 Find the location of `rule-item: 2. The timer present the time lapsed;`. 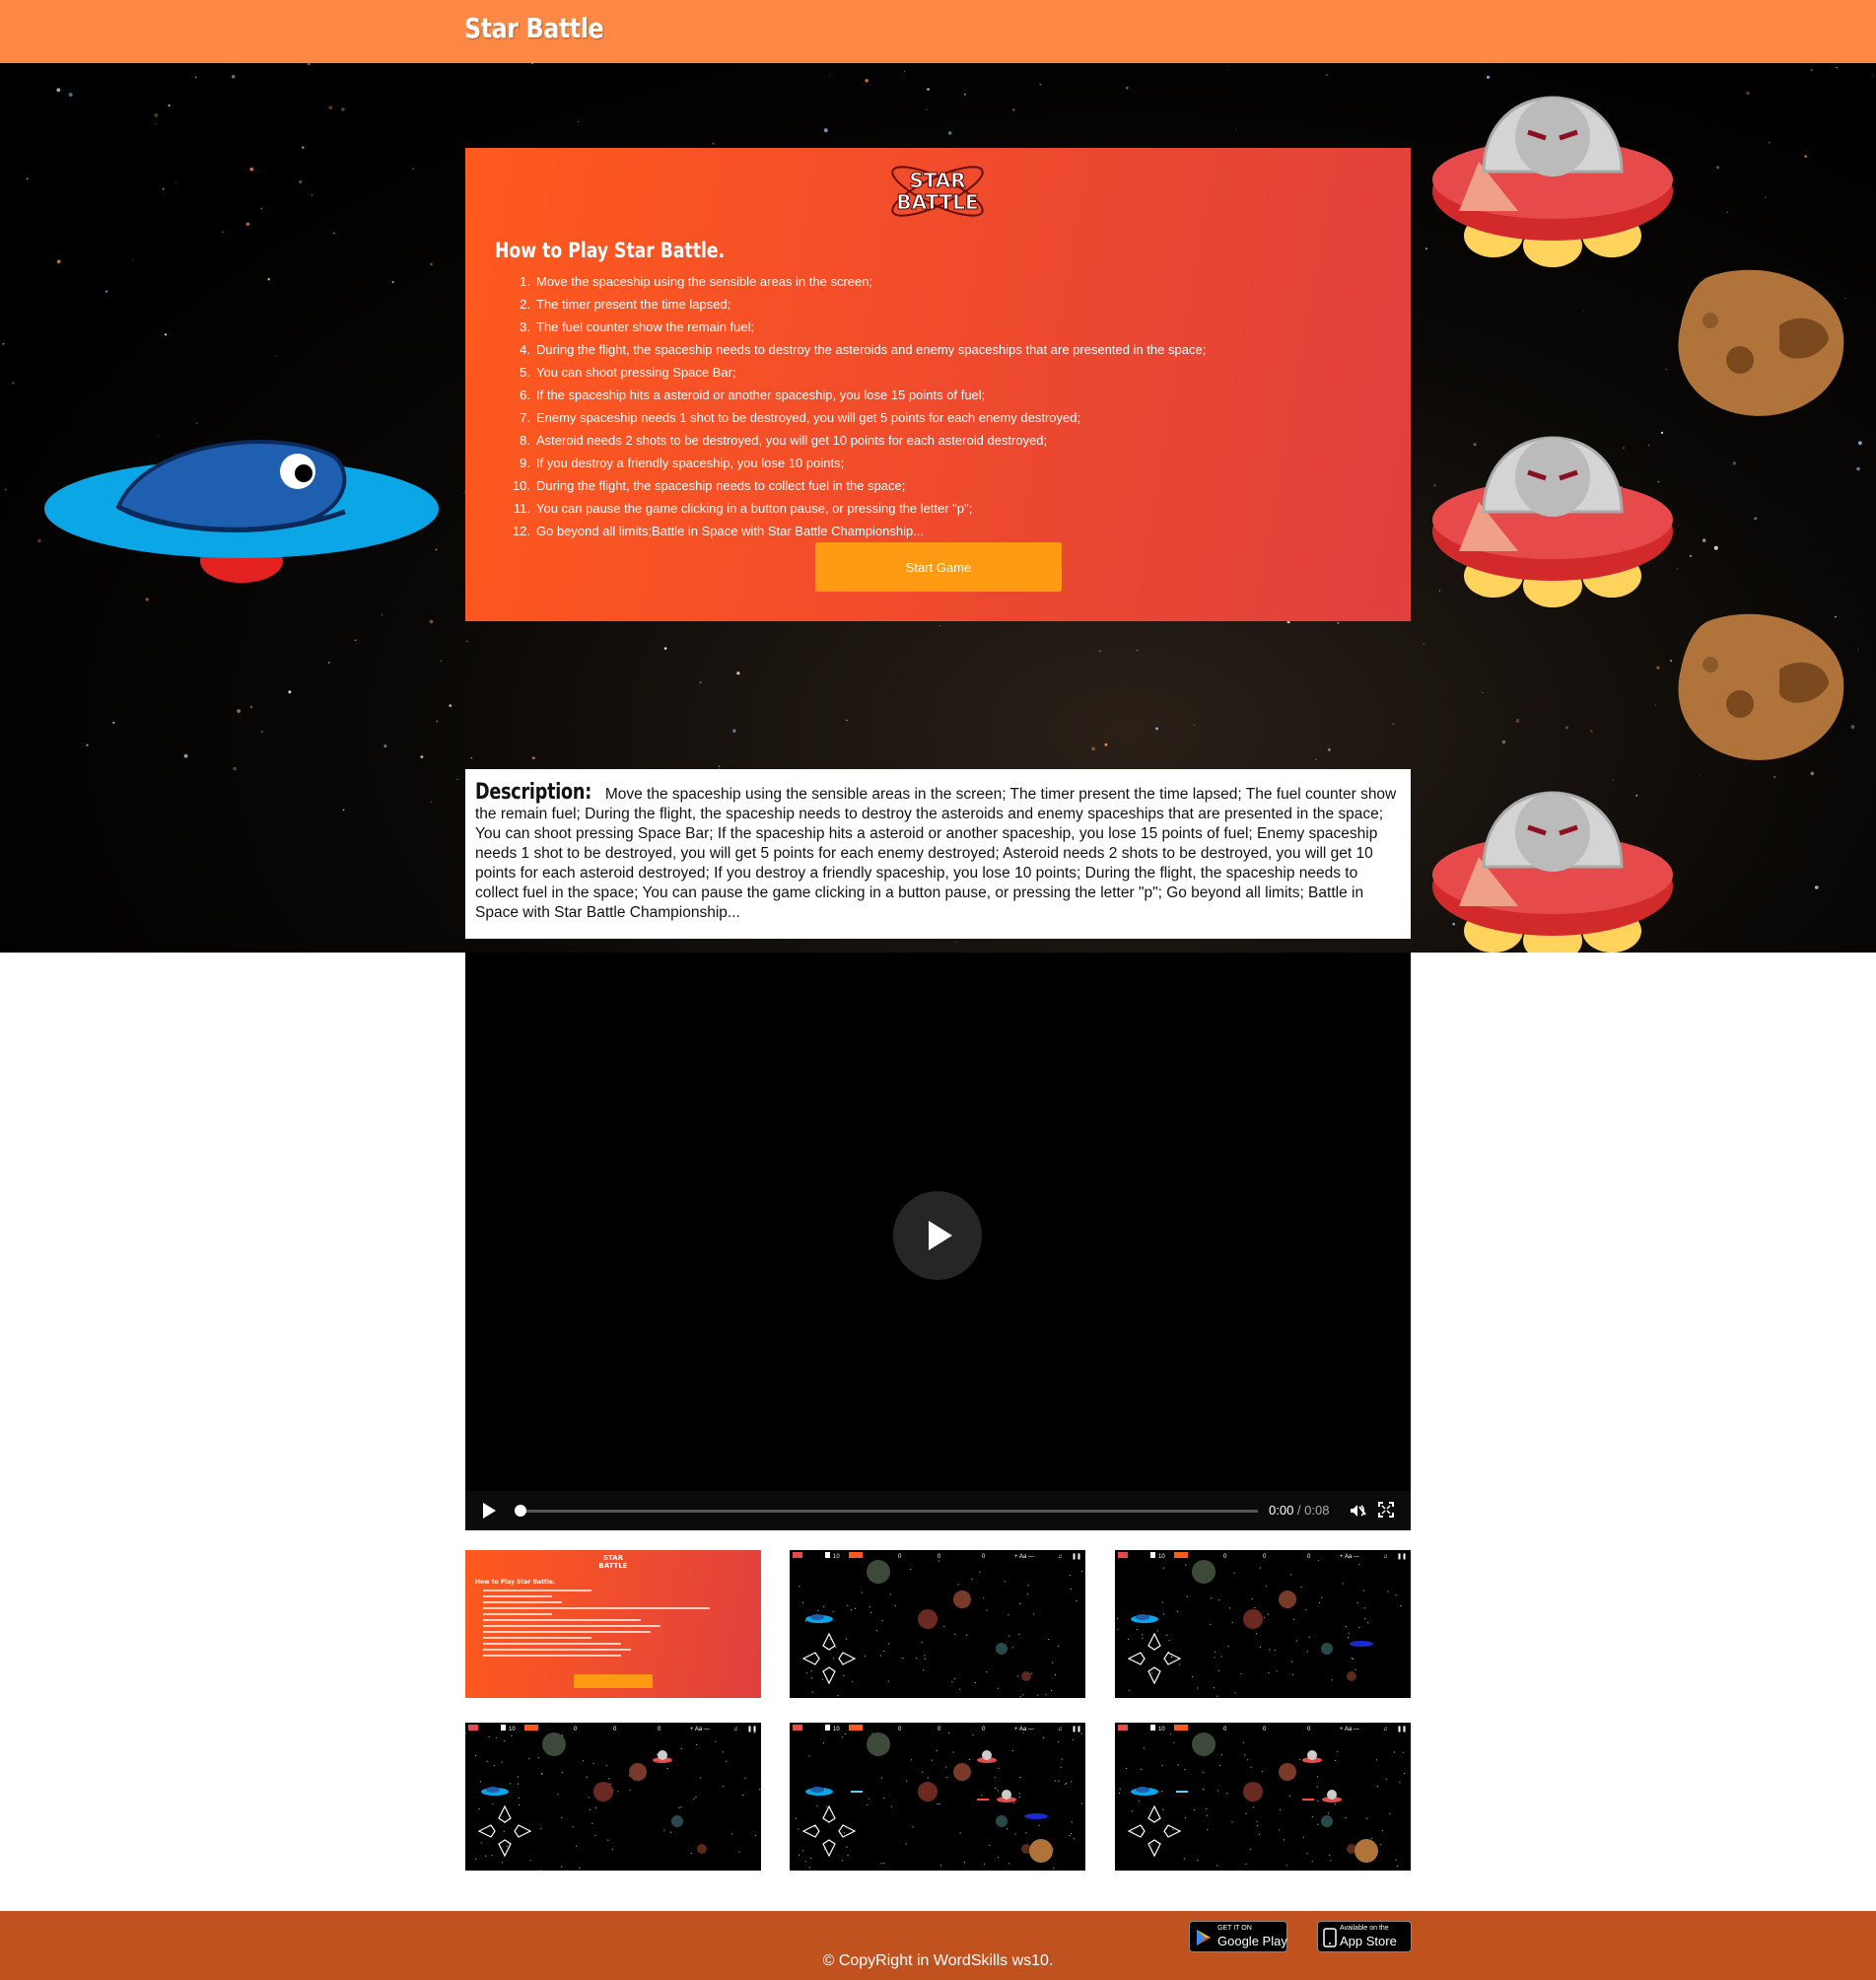

rule-item: 2. The timer present the time lapsed; is located at coordinates (625, 304).